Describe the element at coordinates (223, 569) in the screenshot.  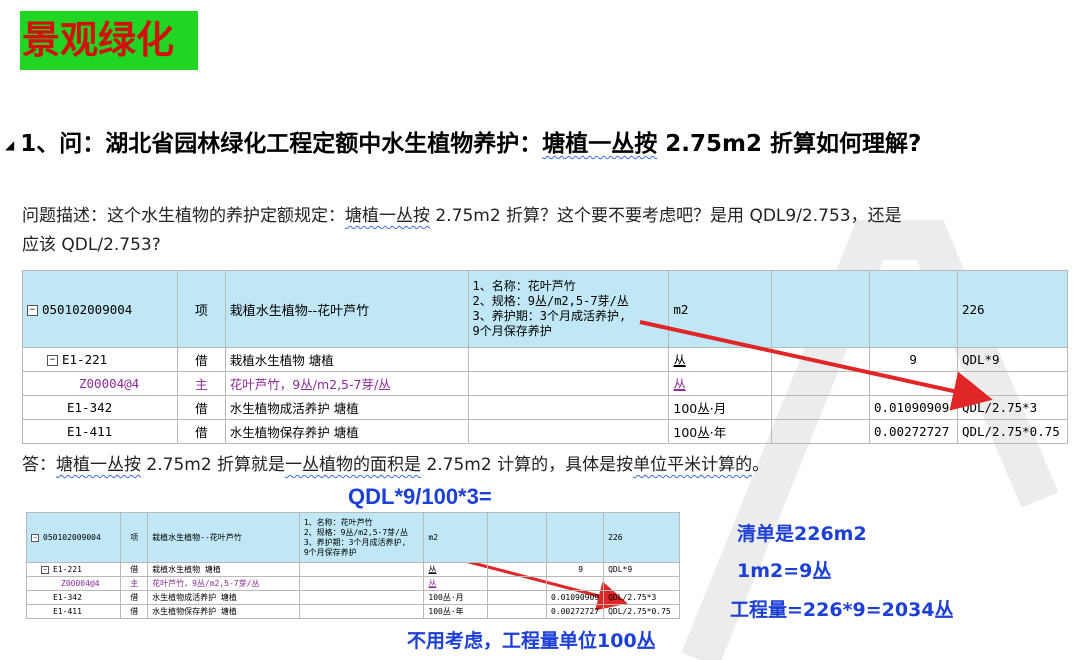
I see `name-cell: 栽植水生植物 塘植` at that location.